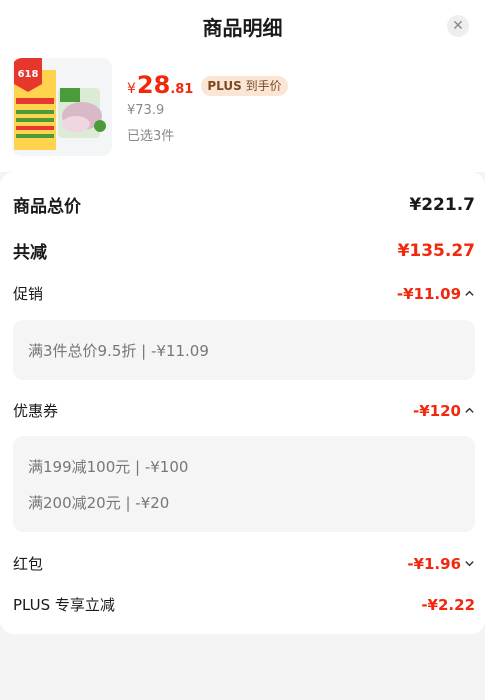 Image resolution: width=485 pixels, height=700 pixels. What do you see at coordinates (263, 86) in the screenshot?
I see `plus-badge-text: 到手价` at bounding box center [263, 86].